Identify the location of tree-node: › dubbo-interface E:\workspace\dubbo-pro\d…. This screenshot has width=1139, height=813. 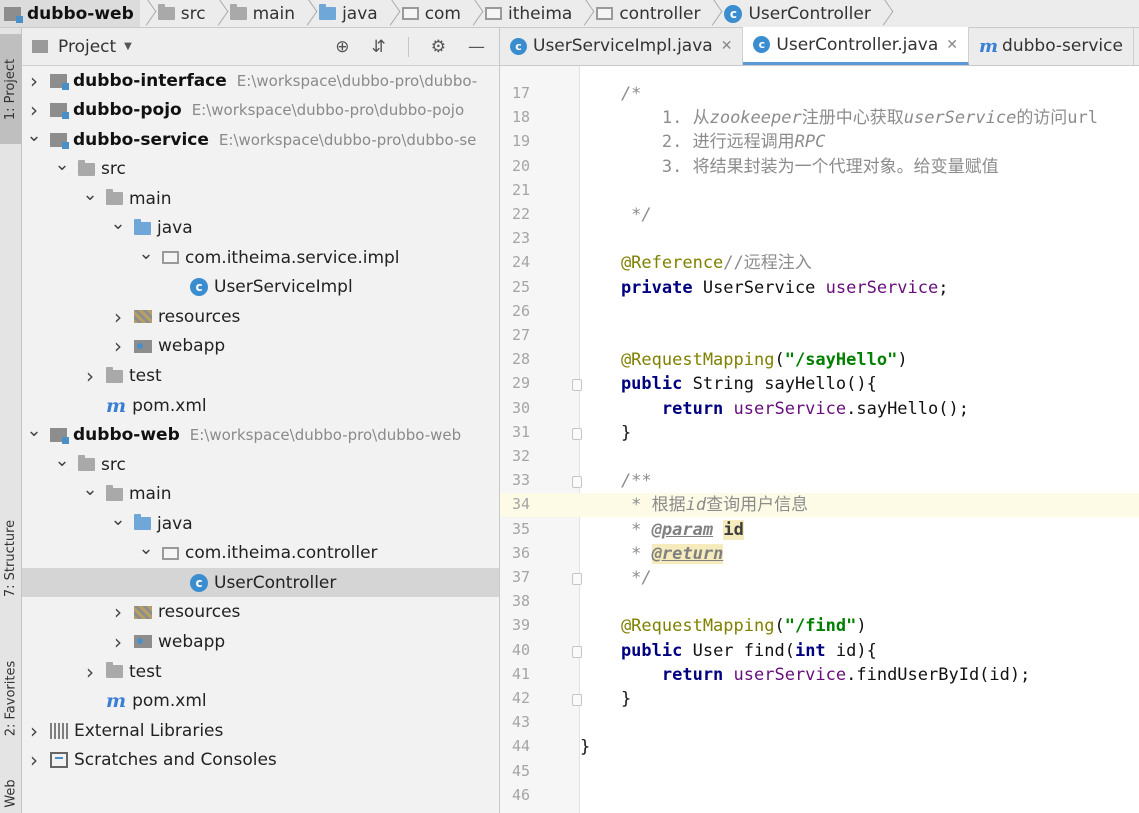
(260, 80).